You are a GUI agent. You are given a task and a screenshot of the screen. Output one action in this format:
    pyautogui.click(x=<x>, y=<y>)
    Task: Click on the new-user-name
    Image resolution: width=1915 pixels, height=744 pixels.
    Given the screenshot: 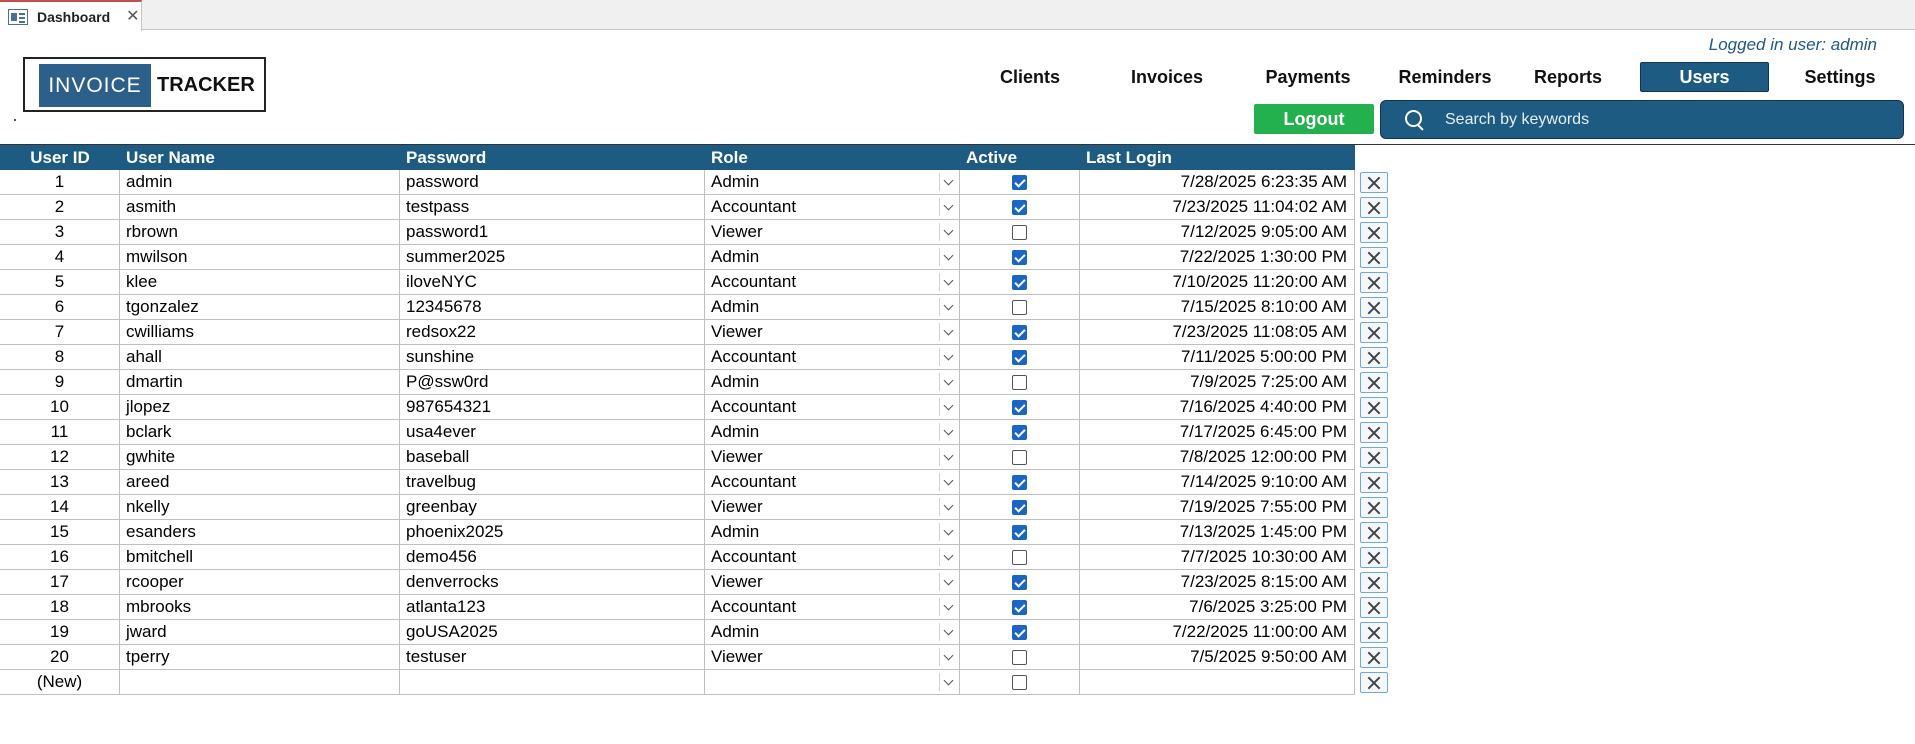 What is the action you would take?
    pyautogui.click(x=260, y=682)
    